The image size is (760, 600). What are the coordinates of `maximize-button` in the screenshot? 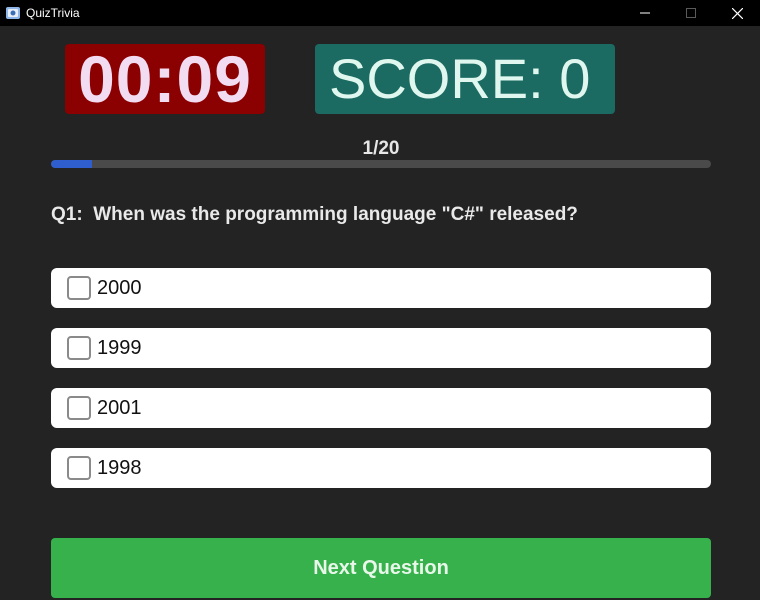 It's located at (691, 13).